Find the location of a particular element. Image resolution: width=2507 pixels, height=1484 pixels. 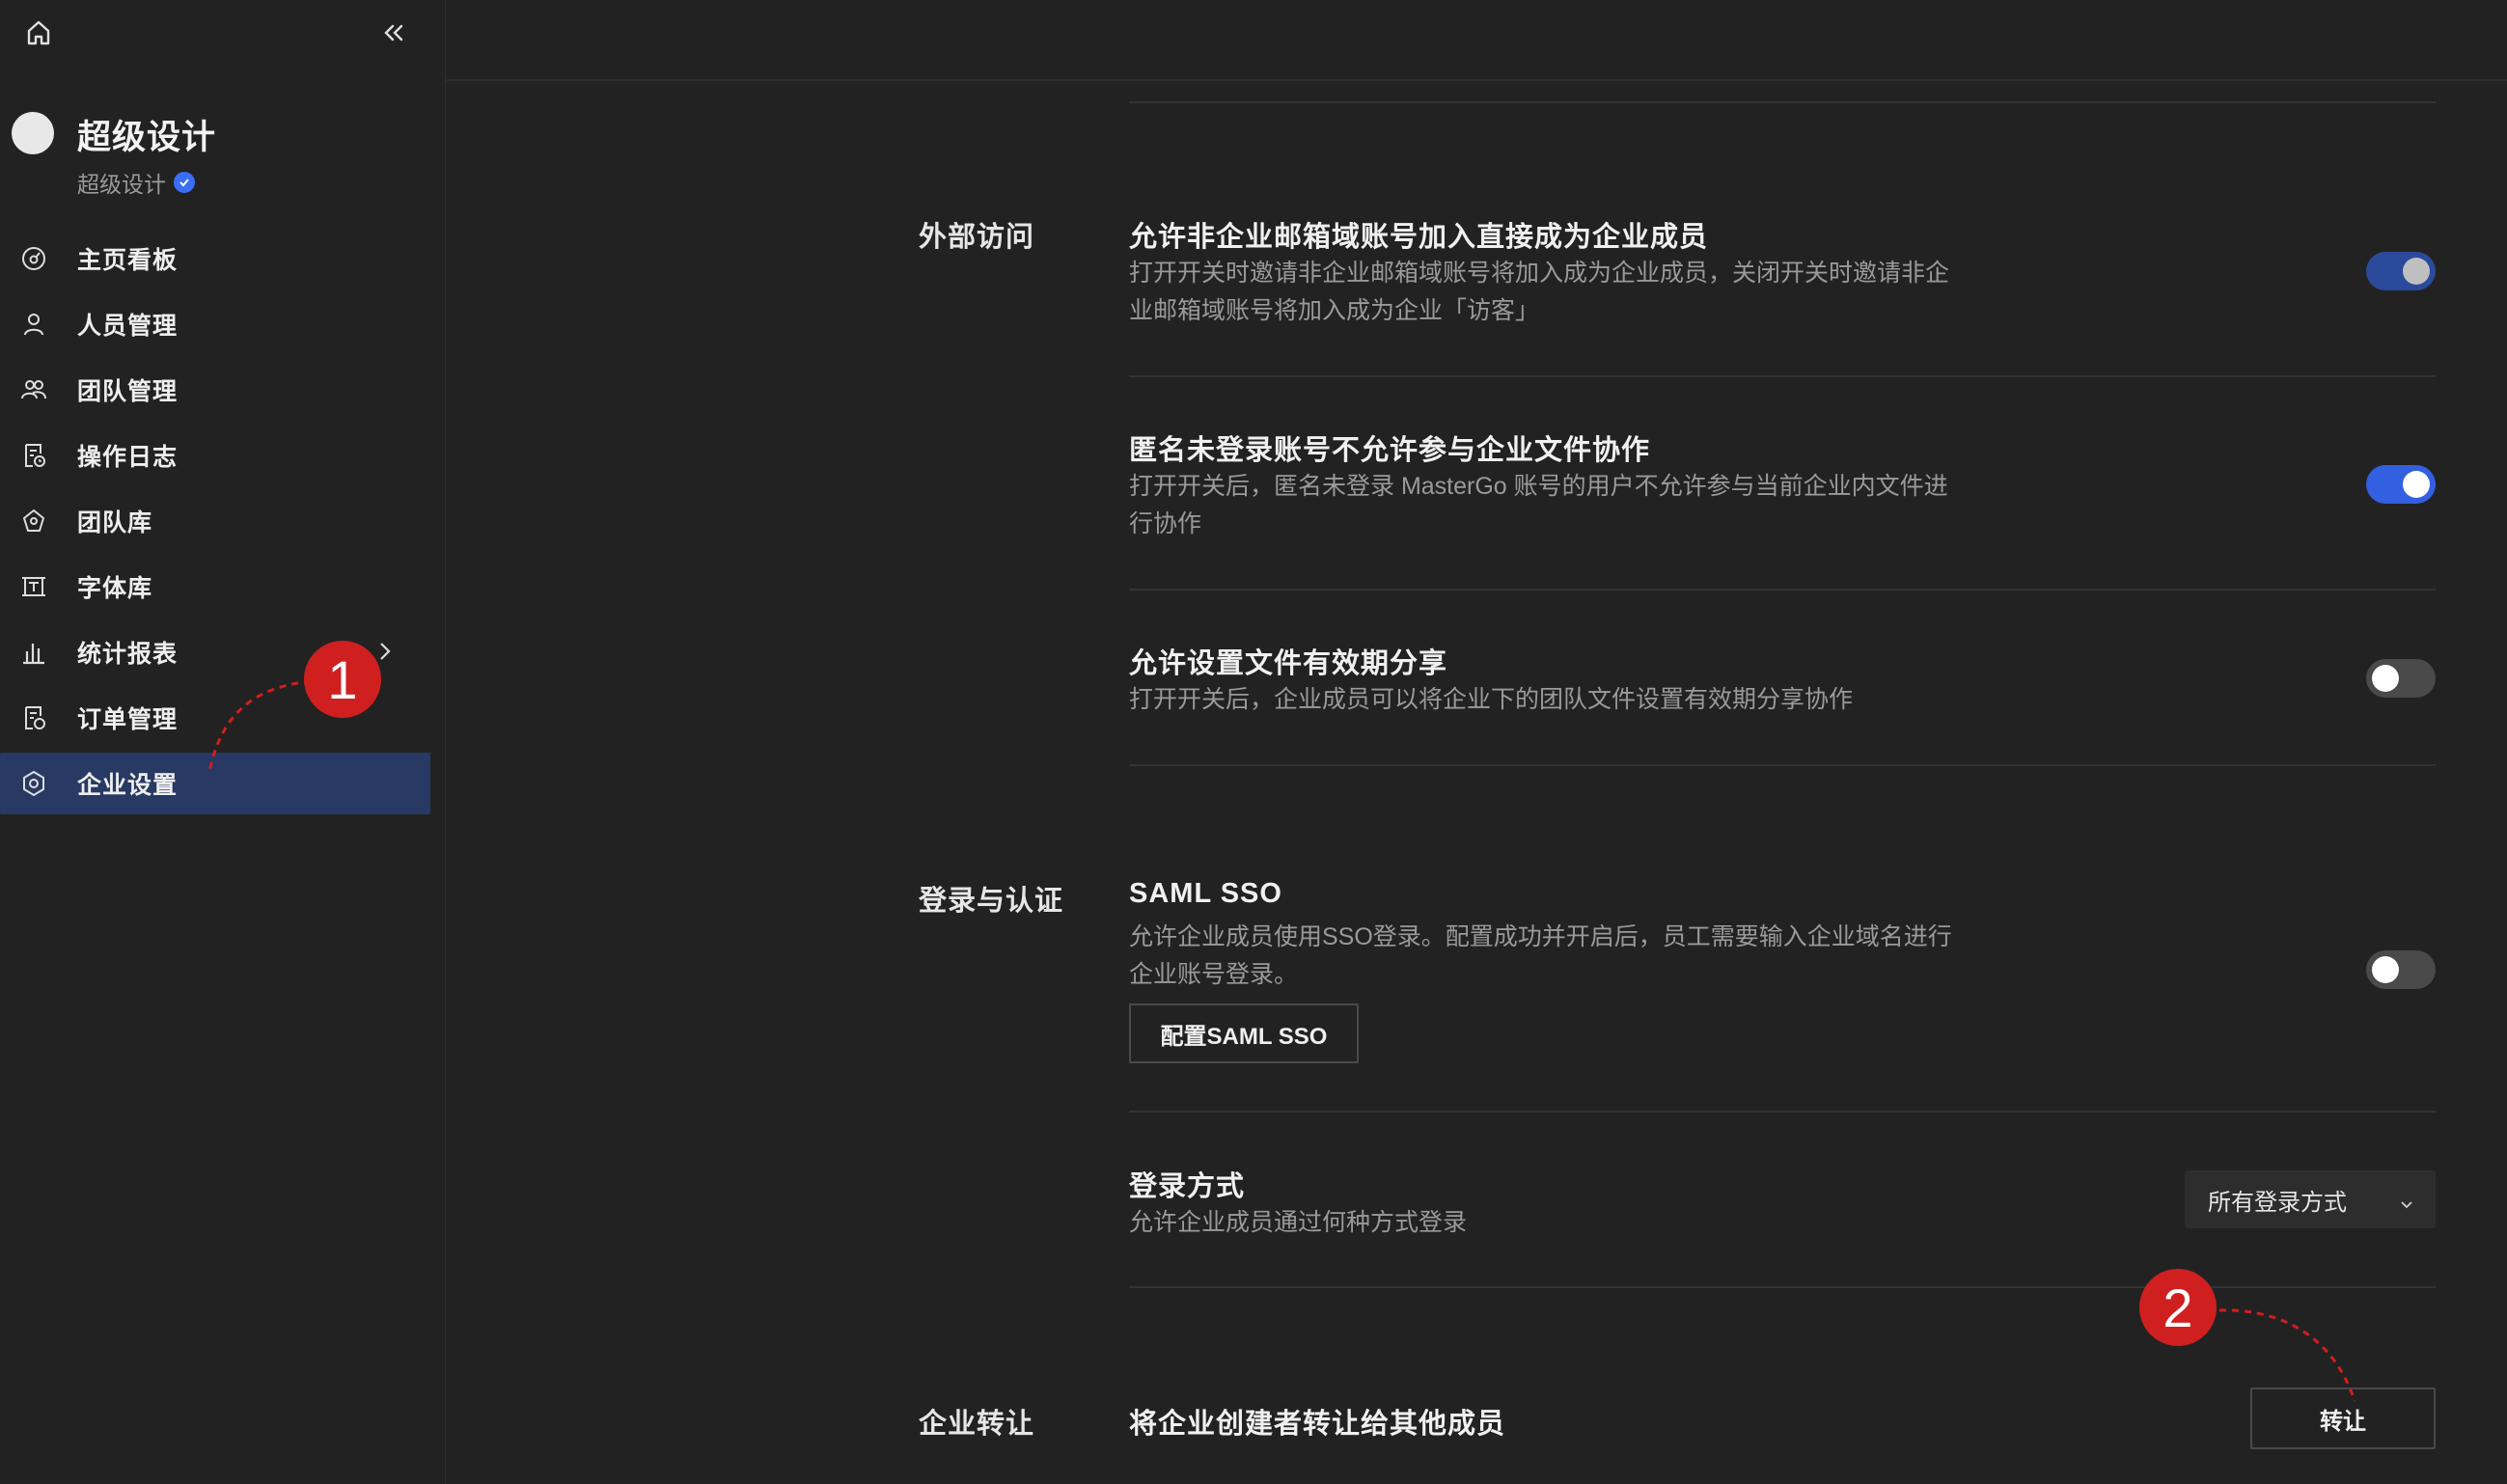

settings-icon is located at coordinates (33, 783).